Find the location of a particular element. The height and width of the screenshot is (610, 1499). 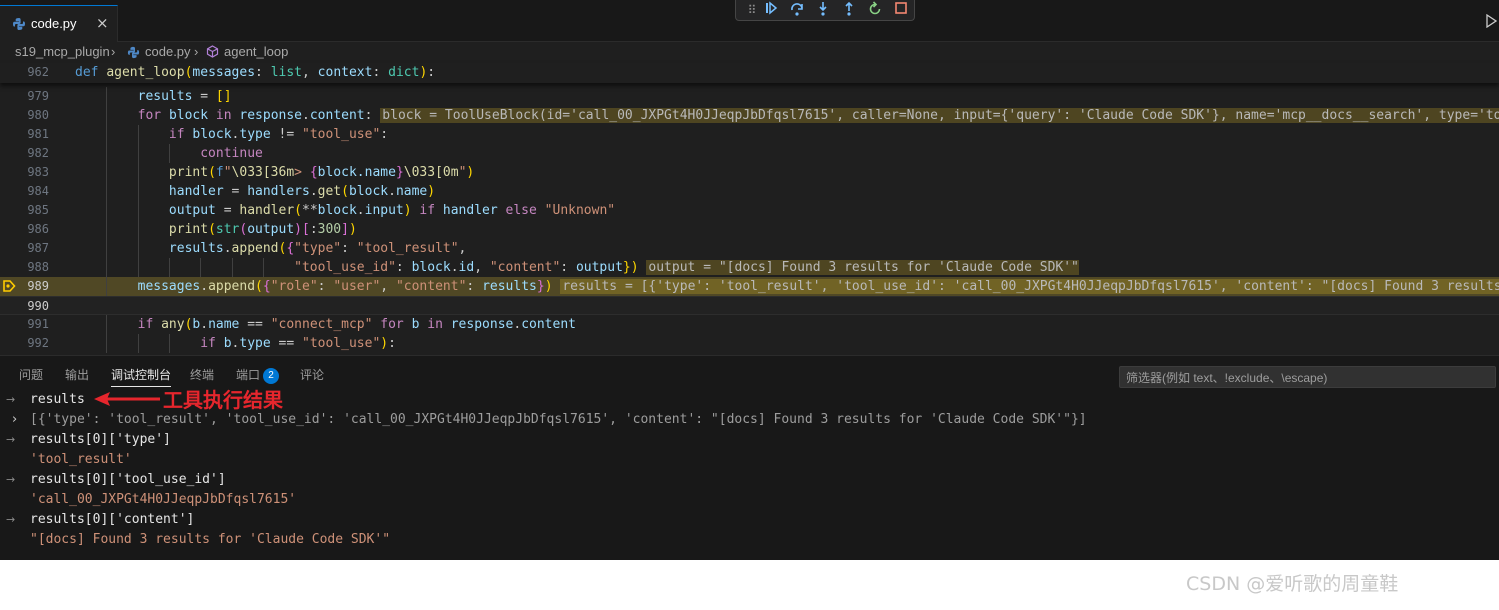

drag-handle-icon: ⠿ is located at coordinates (752, 10).